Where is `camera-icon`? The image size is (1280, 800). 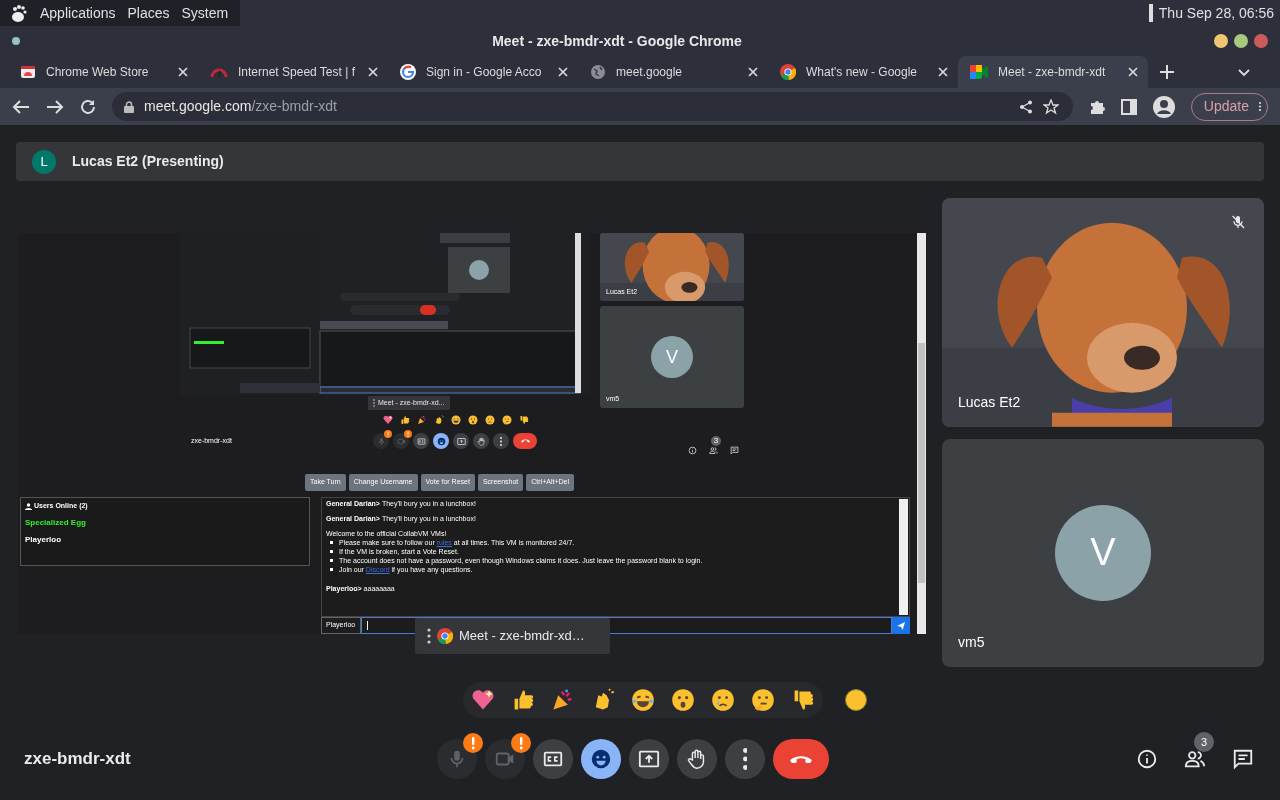
camera-icon is located at coordinates (401, 441).